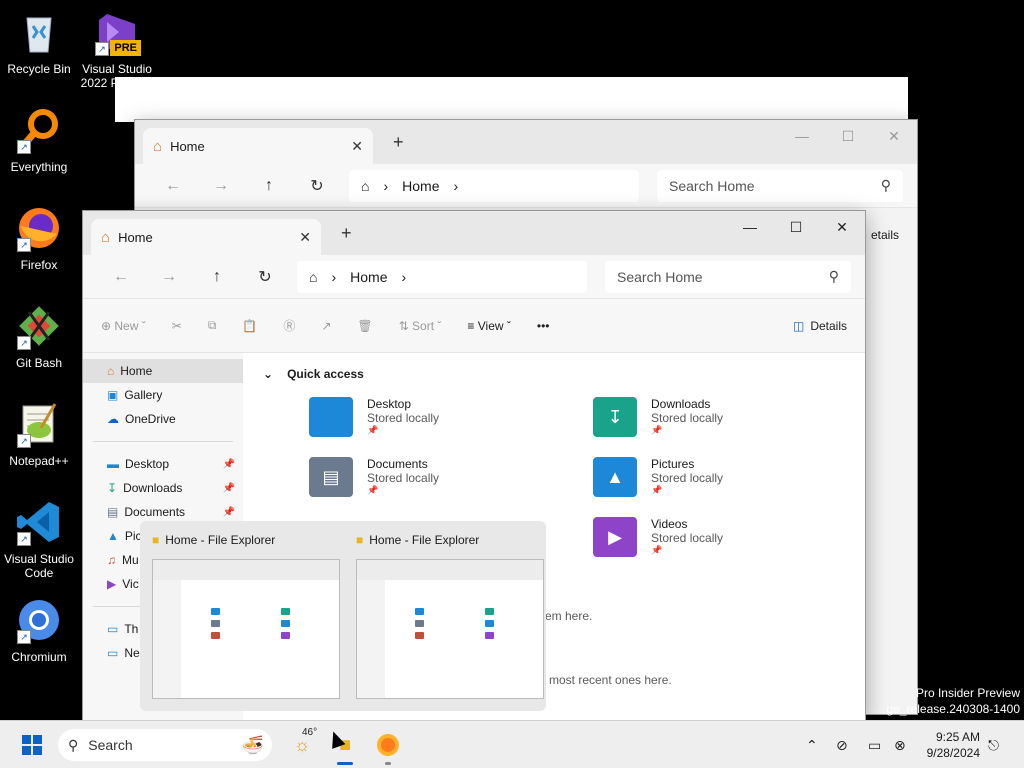 This screenshot has width=1024, height=768. What do you see at coordinates (842, 744) in the screenshot?
I see `network-status-icon: ⊘` at bounding box center [842, 744].